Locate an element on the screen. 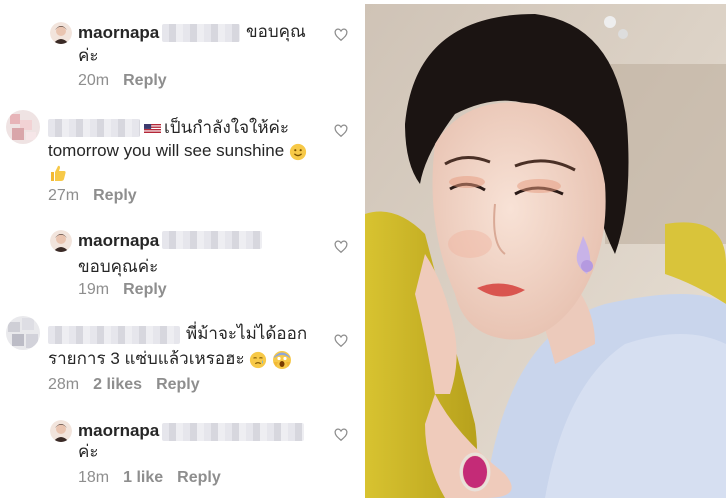 The width and height of the screenshot is (728, 501). comment-text-line2: tomorrow you will see sunshine is located at coordinates (177, 151).